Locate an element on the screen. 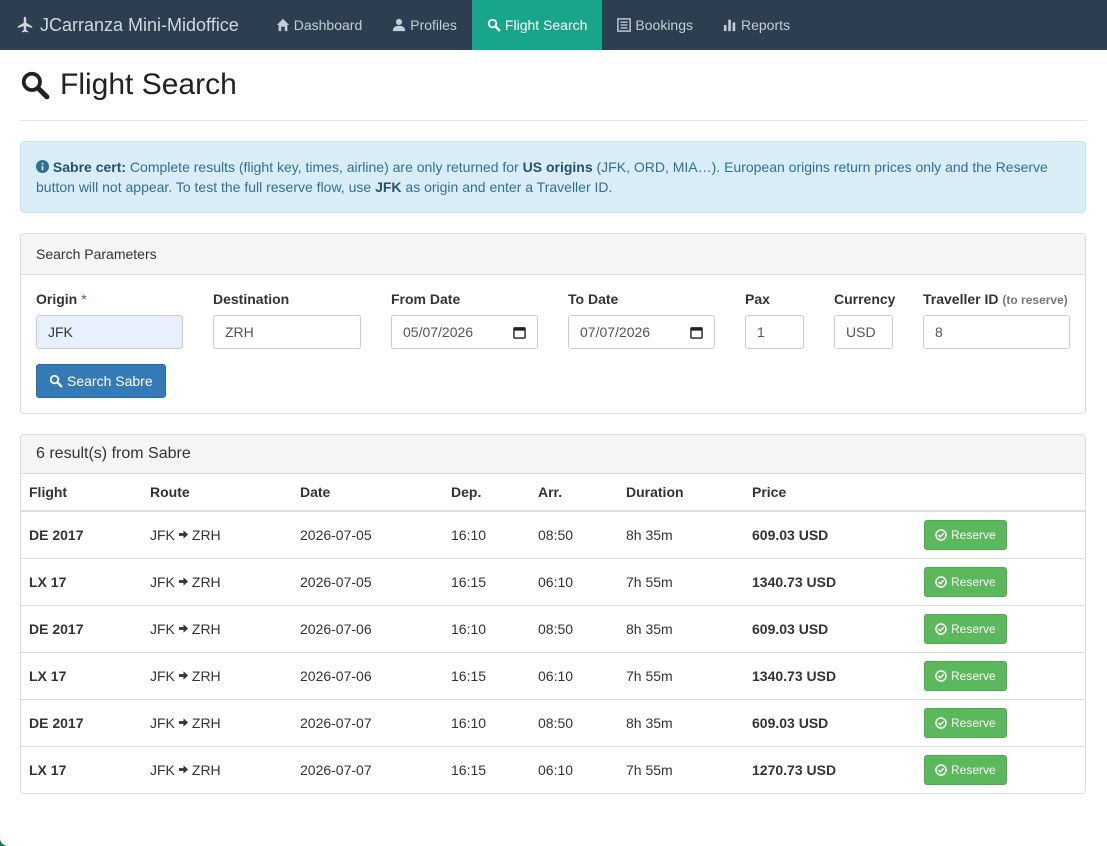 Image resolution: width=1107 pixels, height=846 pixels. currency-input: USD is located at coordinates (863, 332).